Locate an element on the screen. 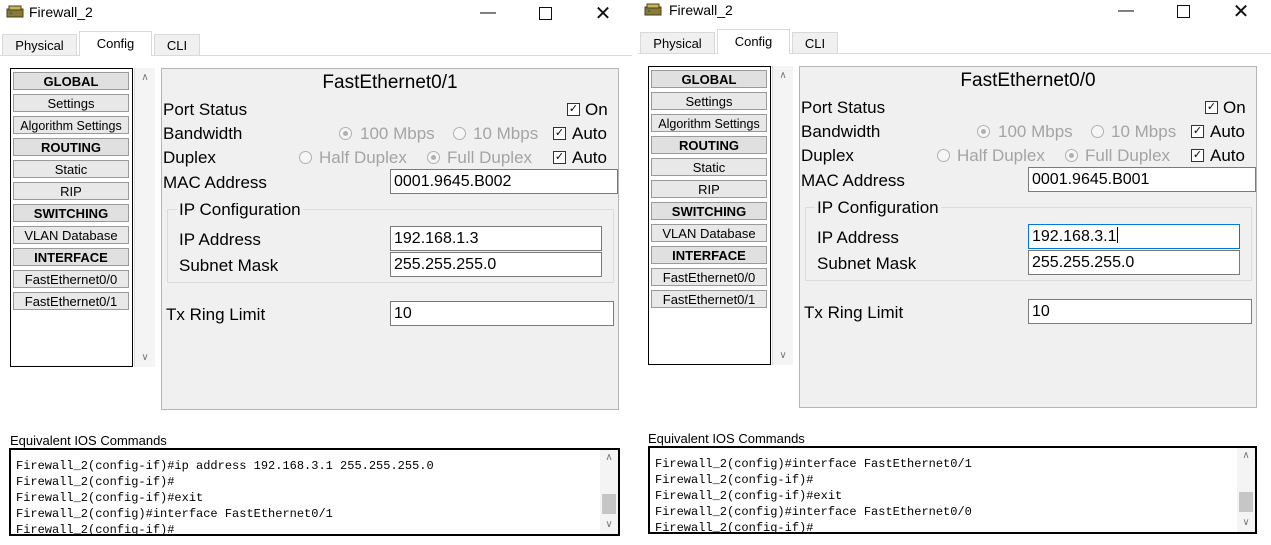 This screenshot has height=545, width=1271. mac-address-field: 0001.9645.B001 is located at coordinates (1142, 179).